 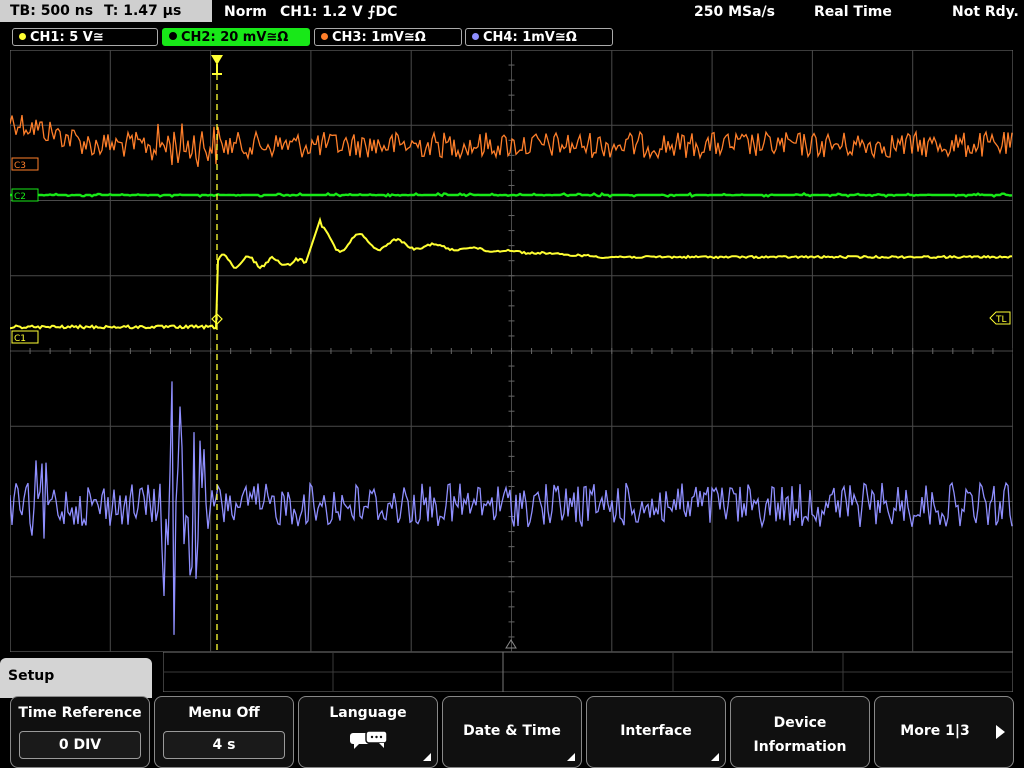 I want to click on interface-label: Interface, so click(x=656, y=731).